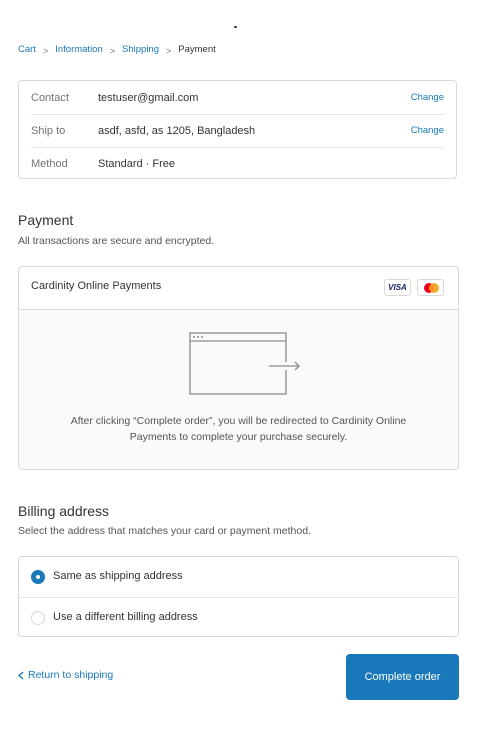  I want to click on billing-option-different: Use a different billing address, so click(238, 618).